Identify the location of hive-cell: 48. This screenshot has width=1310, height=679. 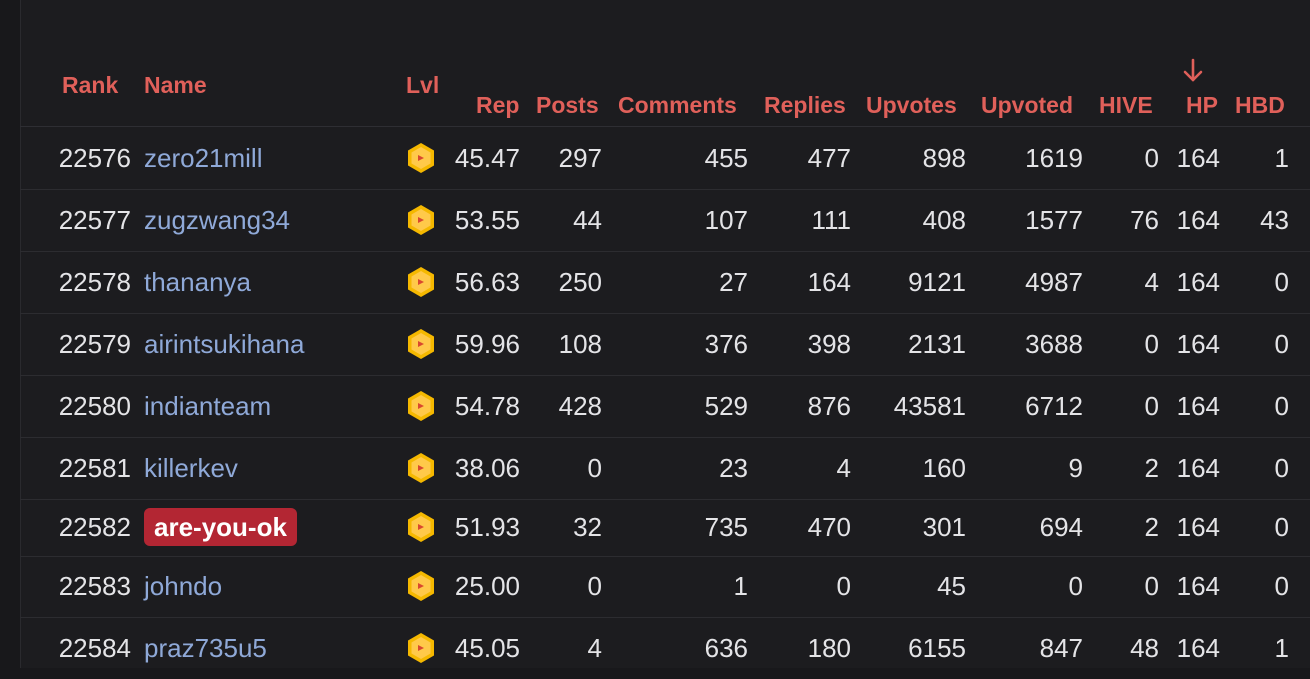
(1144, 648).